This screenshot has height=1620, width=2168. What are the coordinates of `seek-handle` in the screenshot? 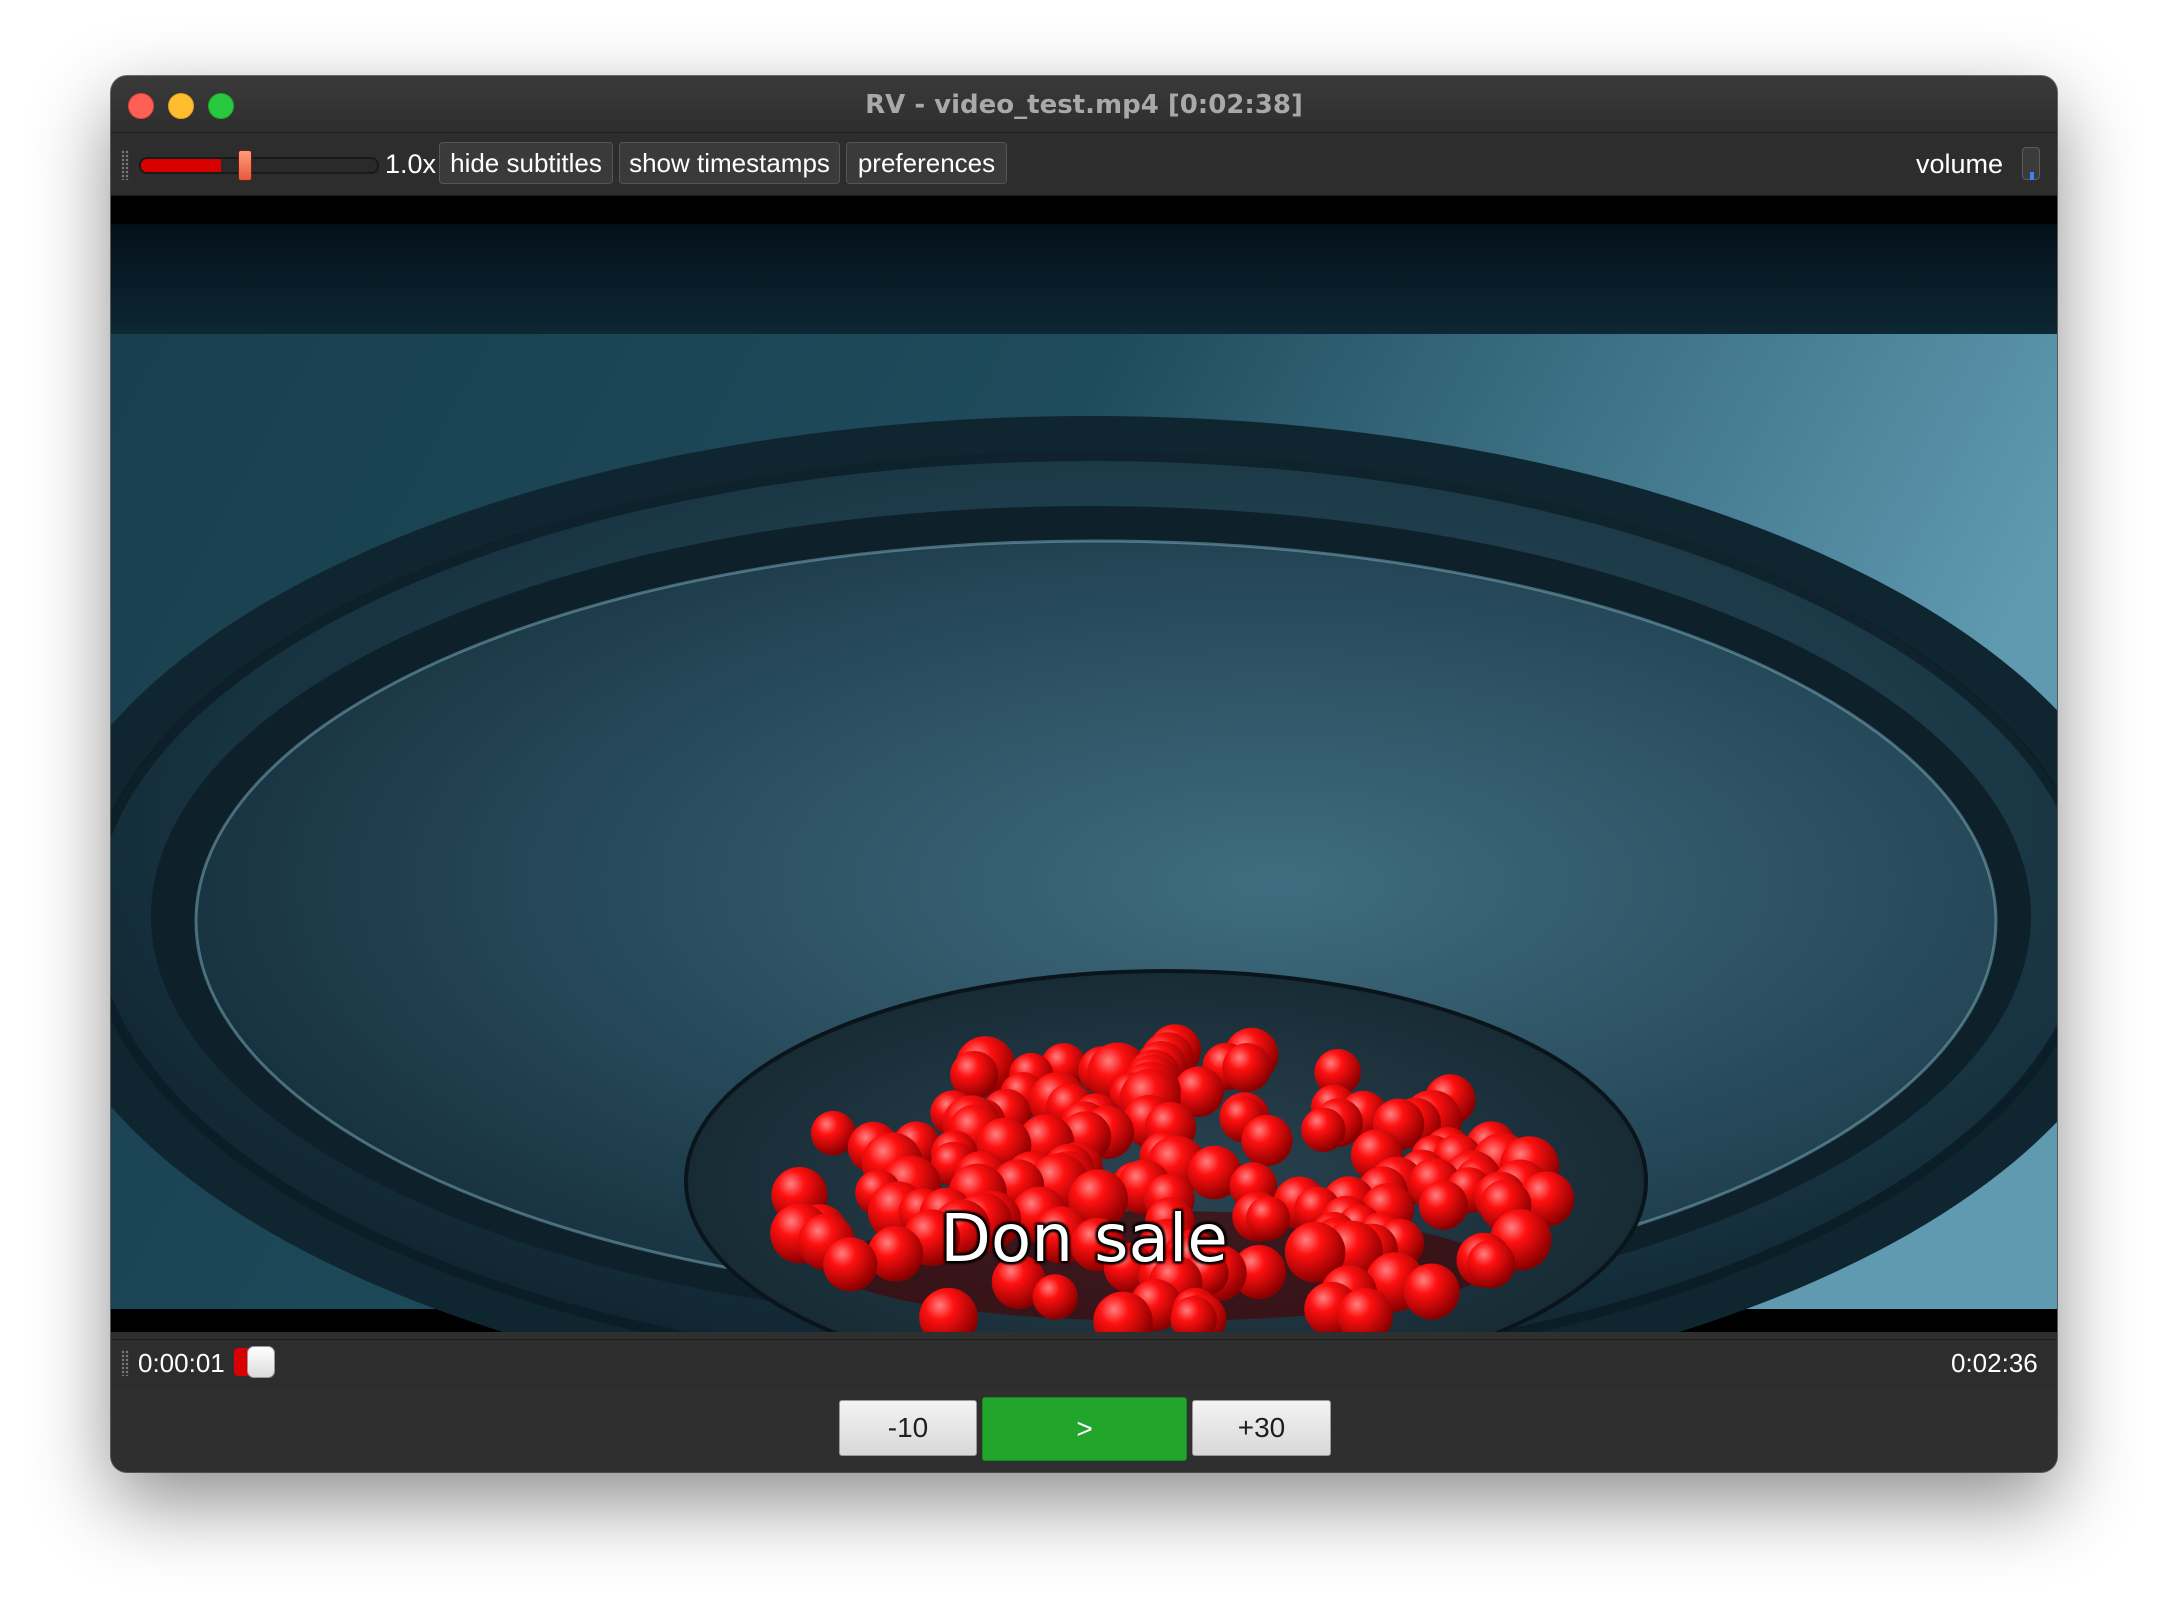 It's located at (261, 1362).